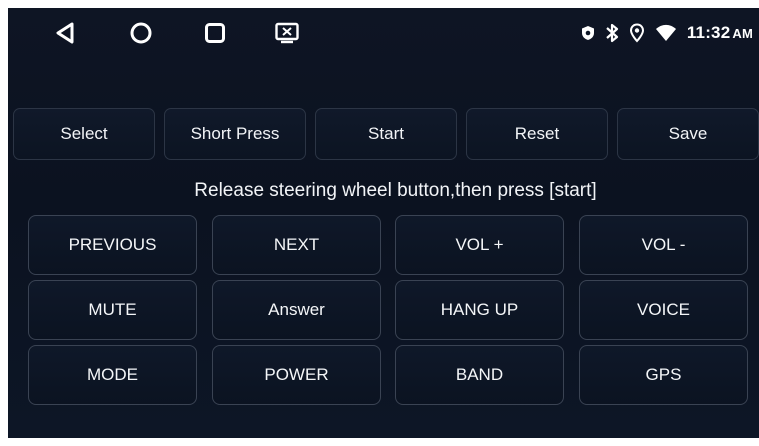  Describe the element at coordinates (235, 134) in the screenshot. I see `short-press-button: Short Press` at that location.